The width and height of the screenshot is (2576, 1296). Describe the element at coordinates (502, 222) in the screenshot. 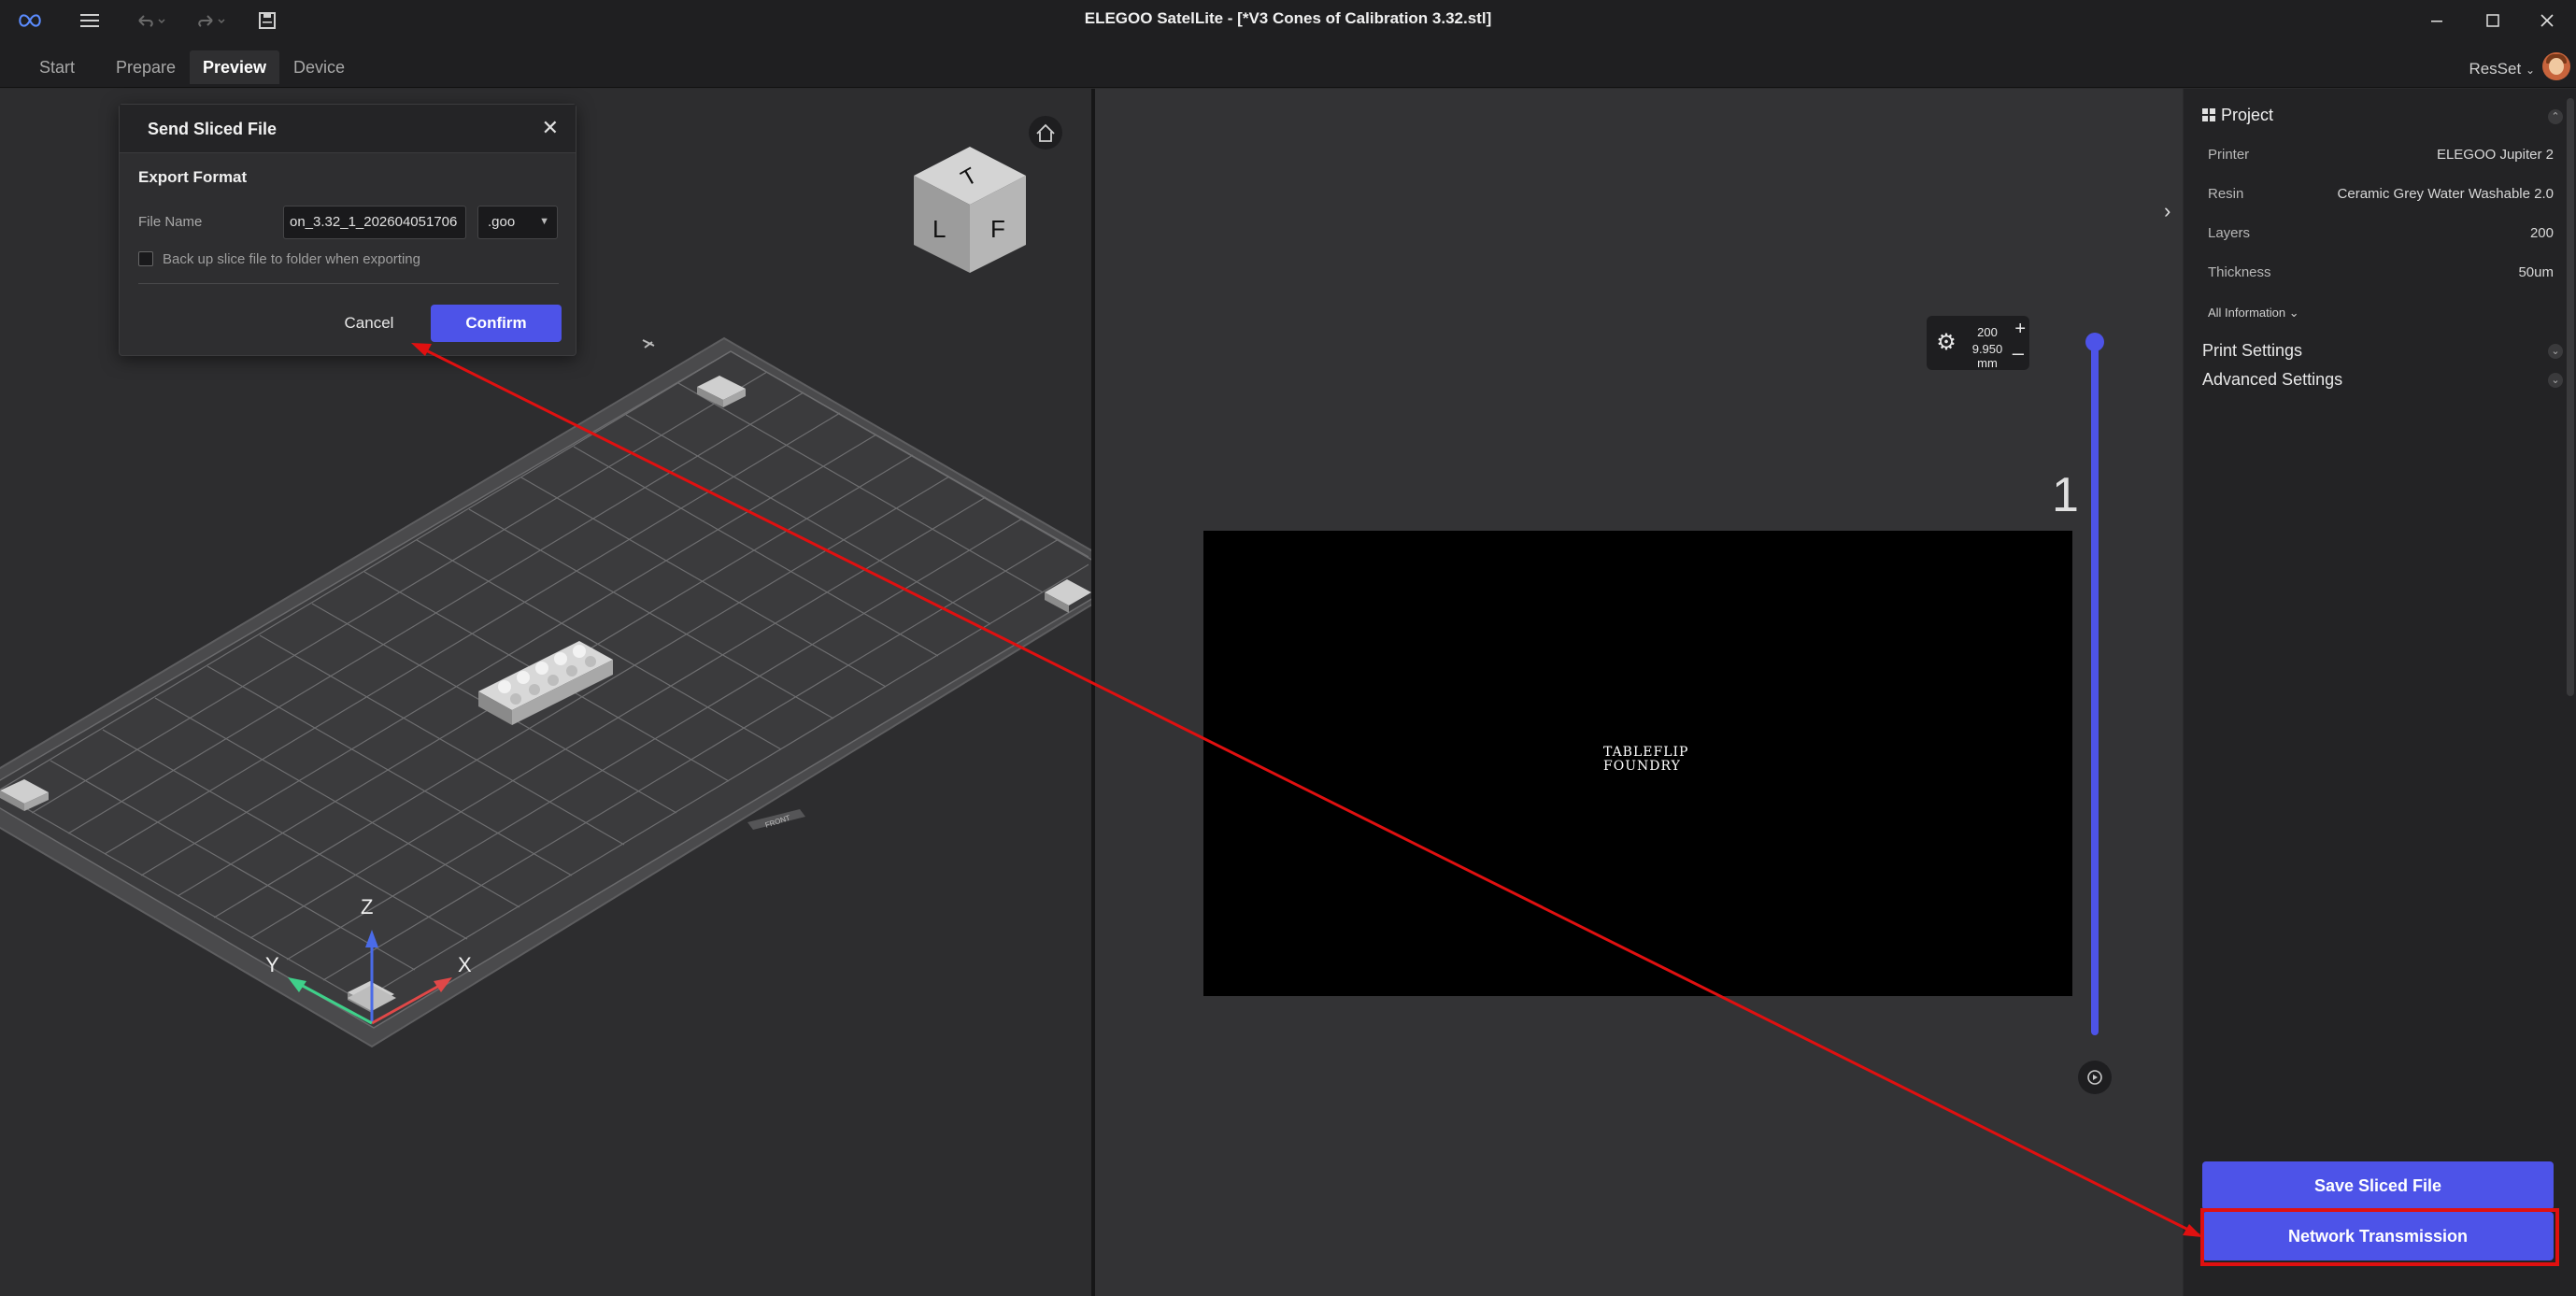

I see `file-format-value: .goo` at that location.